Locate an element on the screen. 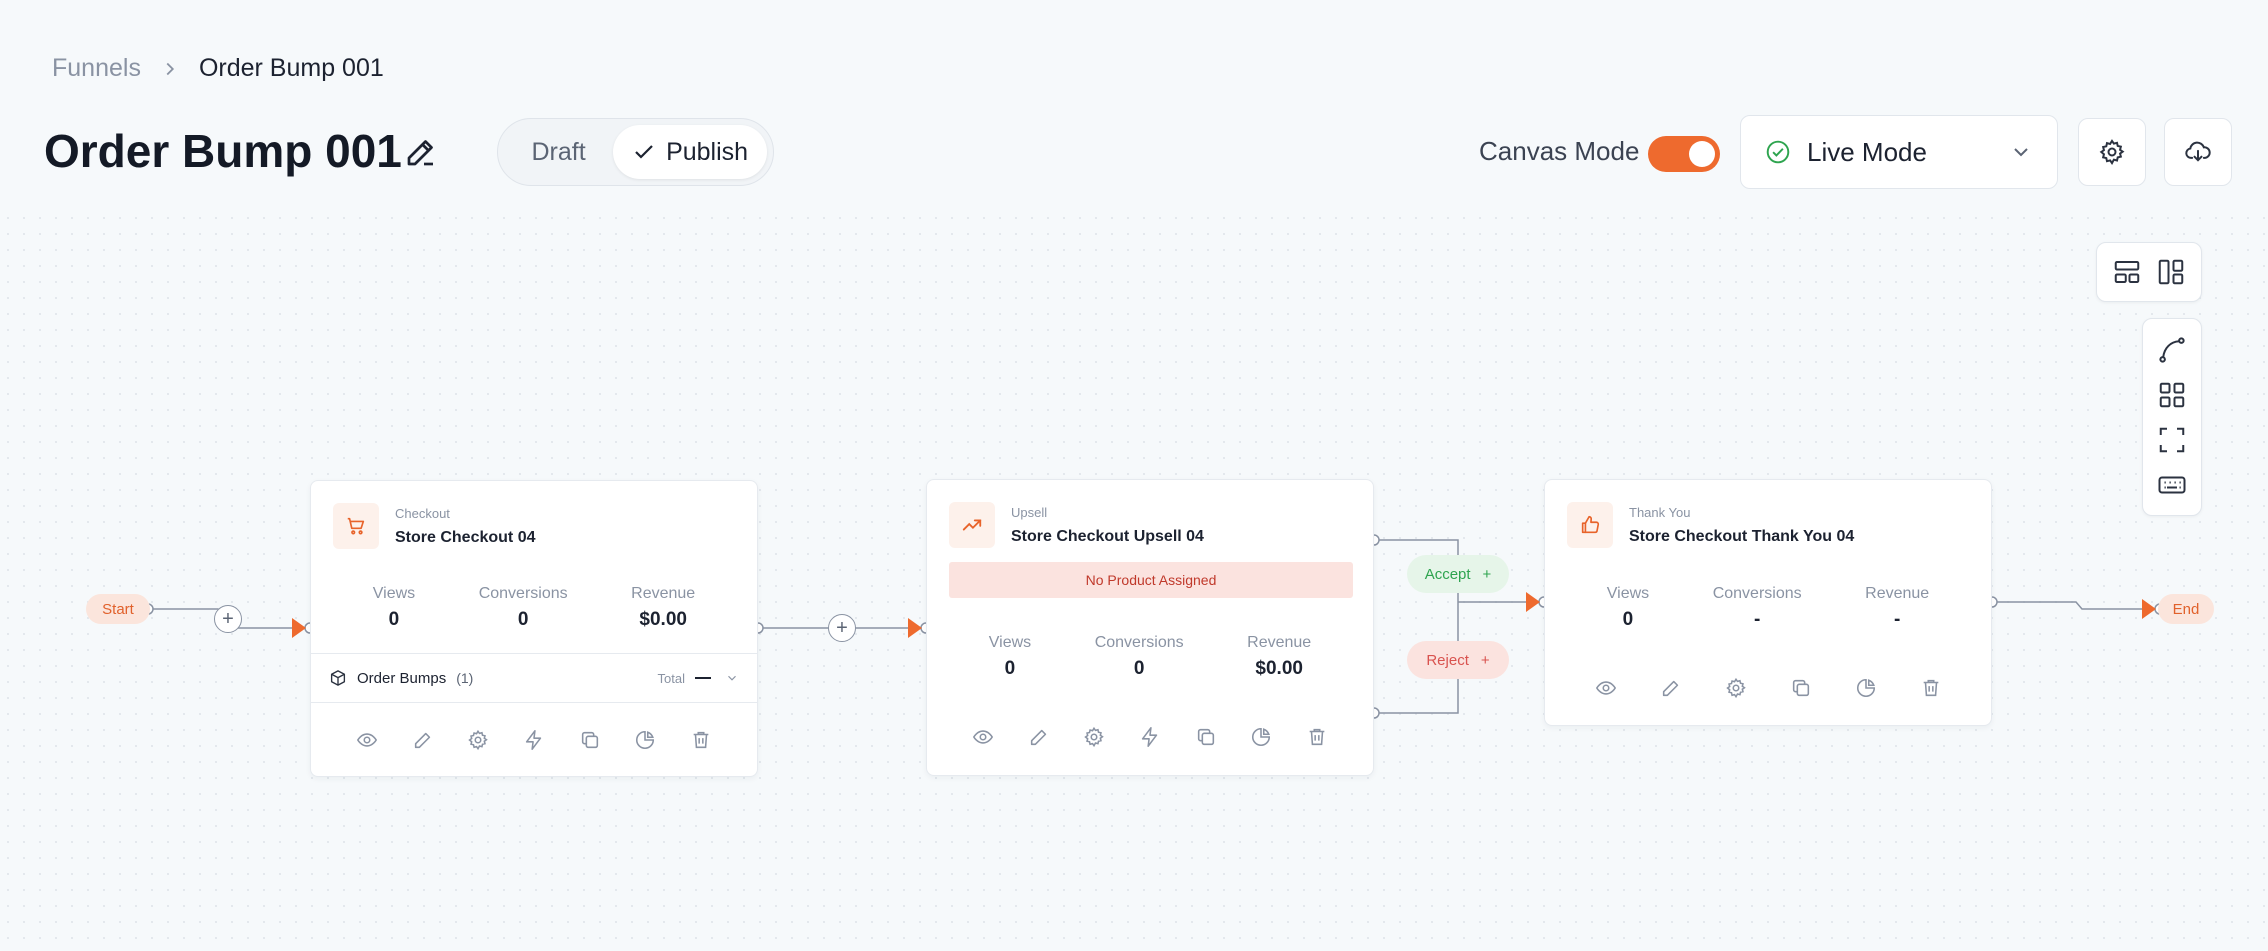 This screenshot has height=951, width=2268. trending-up-icon is located at coordinates (972, 525).